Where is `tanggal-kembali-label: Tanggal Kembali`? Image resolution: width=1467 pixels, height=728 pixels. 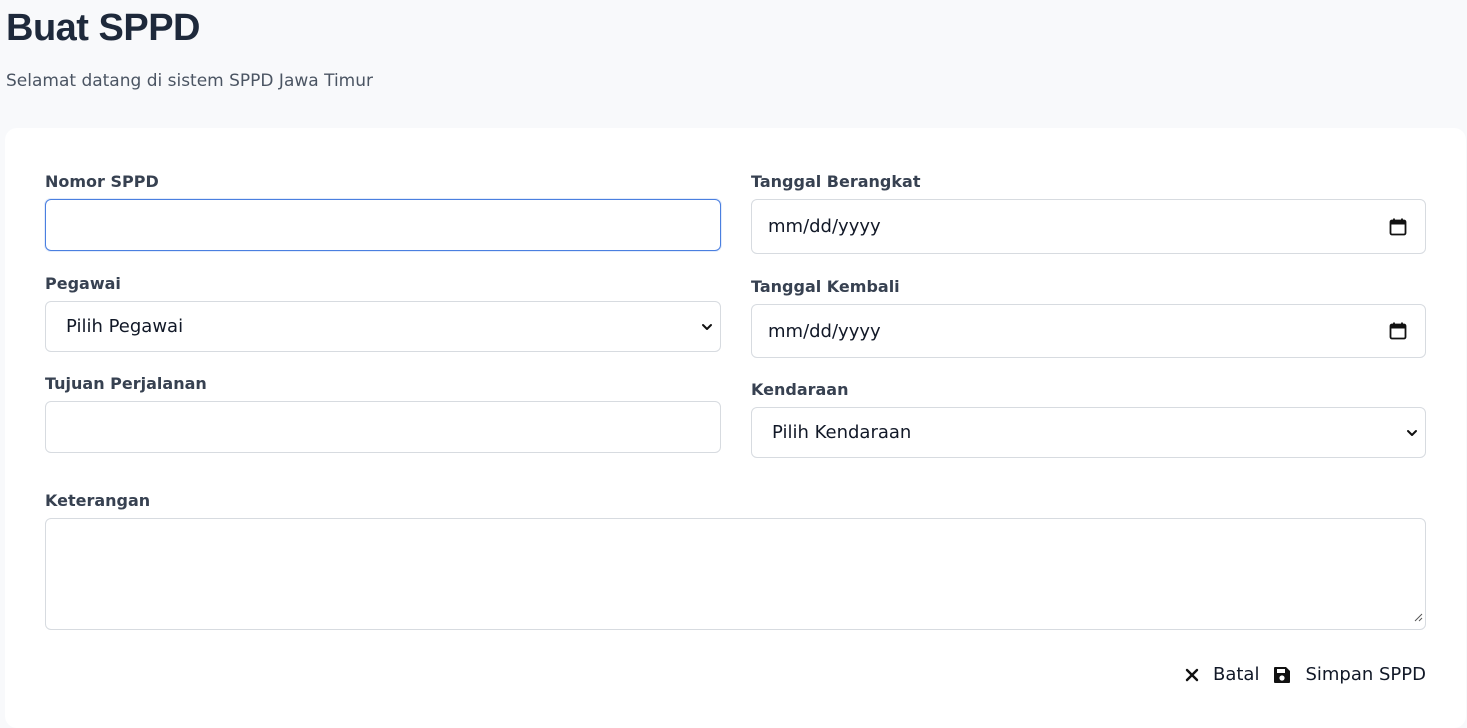
tanggal-kembali-label: Tanggal Kembali is located at coordinates (825, 286).